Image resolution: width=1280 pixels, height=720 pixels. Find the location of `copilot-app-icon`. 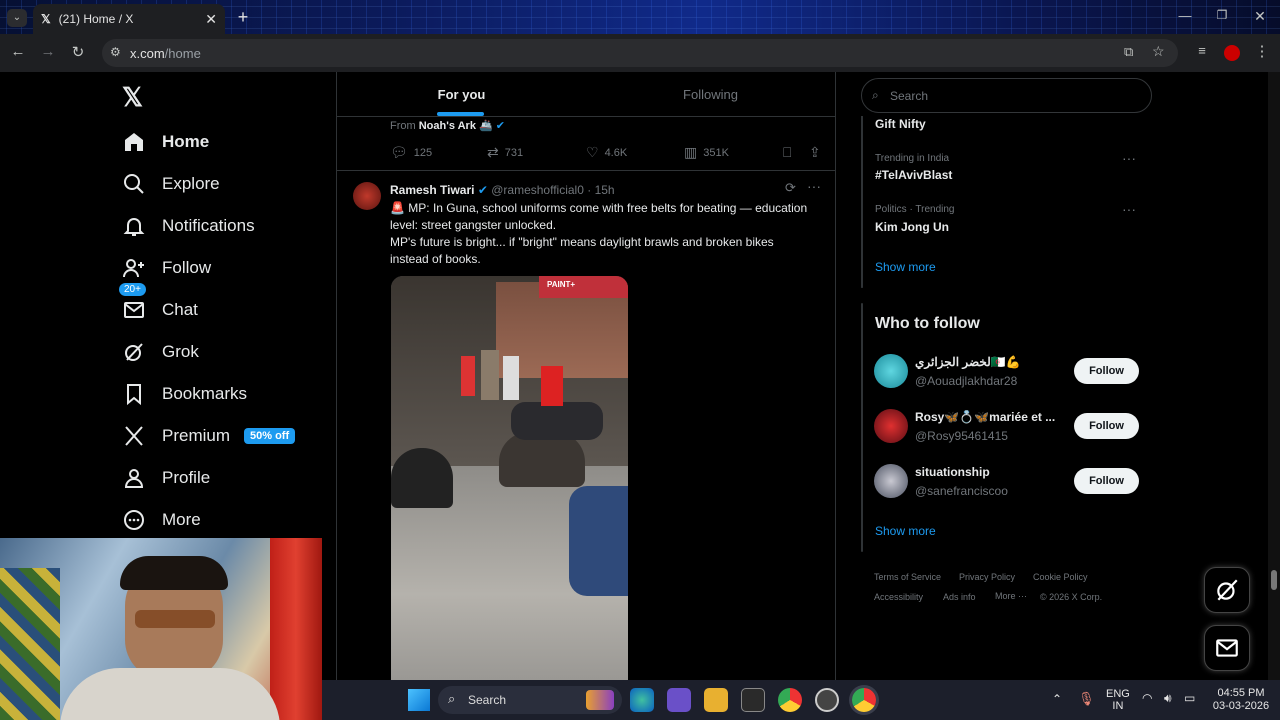

copilot-app-icon is located at coordinates (679, 700).